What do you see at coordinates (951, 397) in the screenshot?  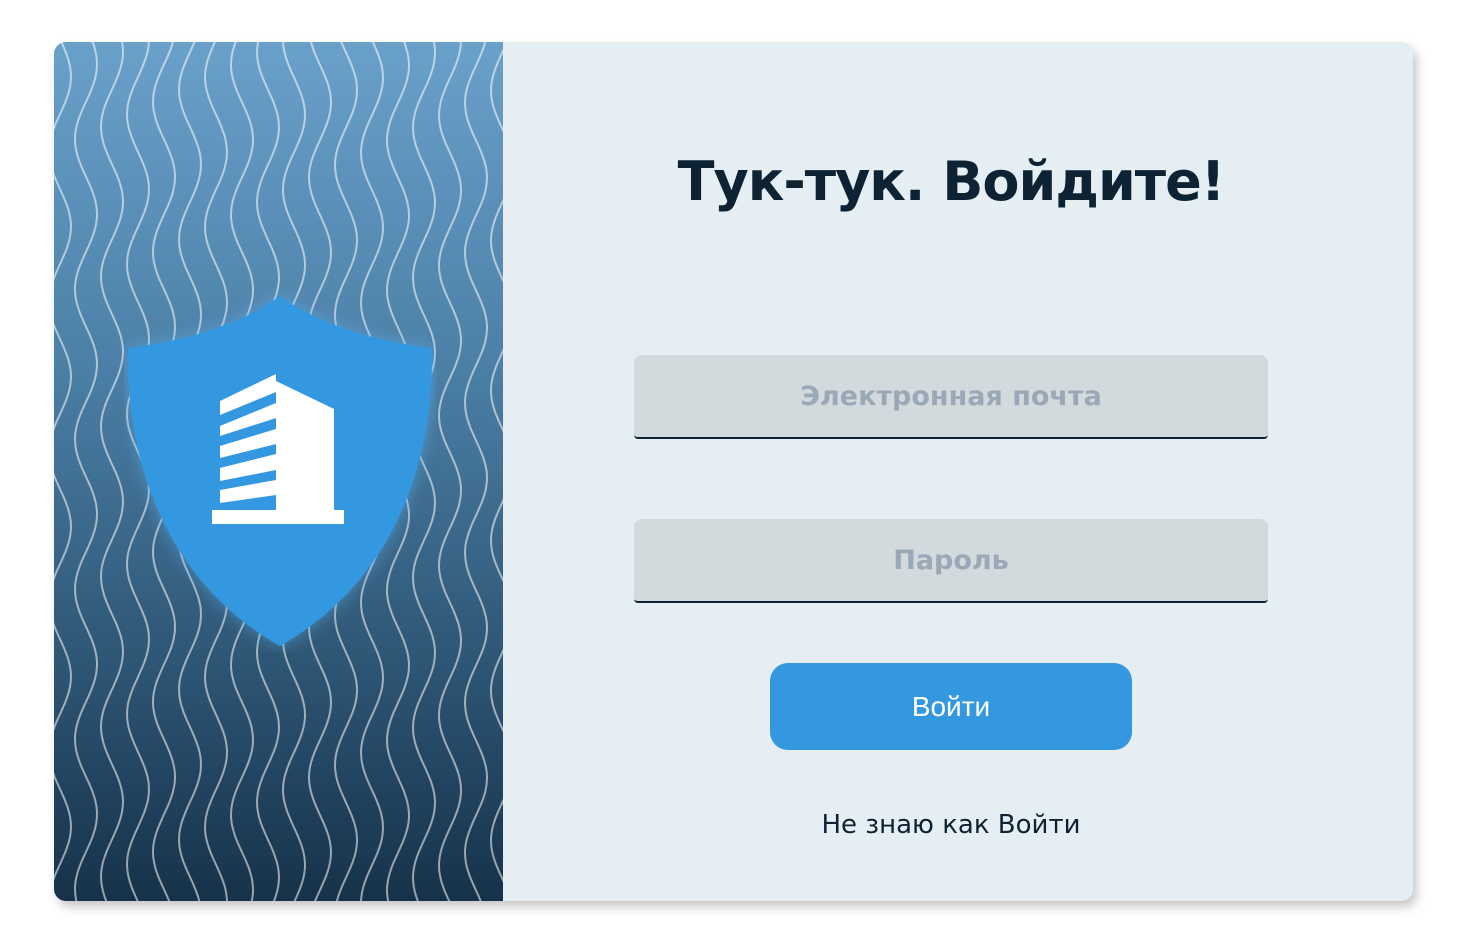 I see `email-field` at bounding box center [951, 397].